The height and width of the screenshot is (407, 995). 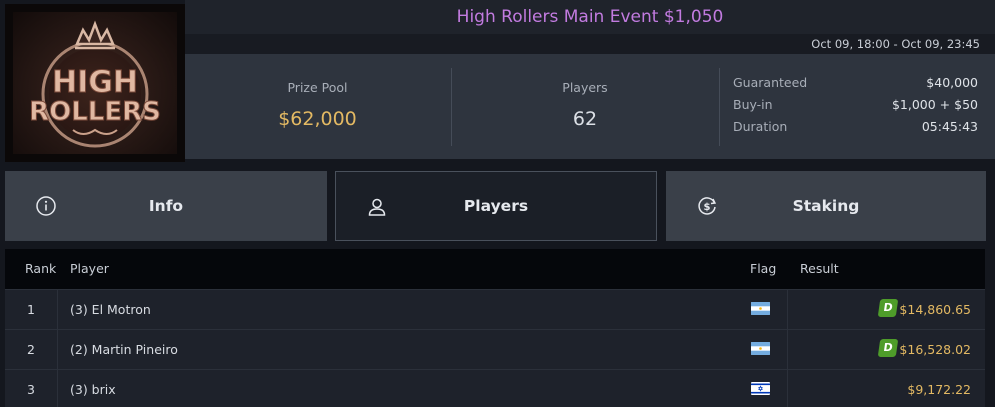 What do you see at coordinates (935, 349) in the screenshot?
I see `result-value: $16,528.02` at bounding box center [935, 349].